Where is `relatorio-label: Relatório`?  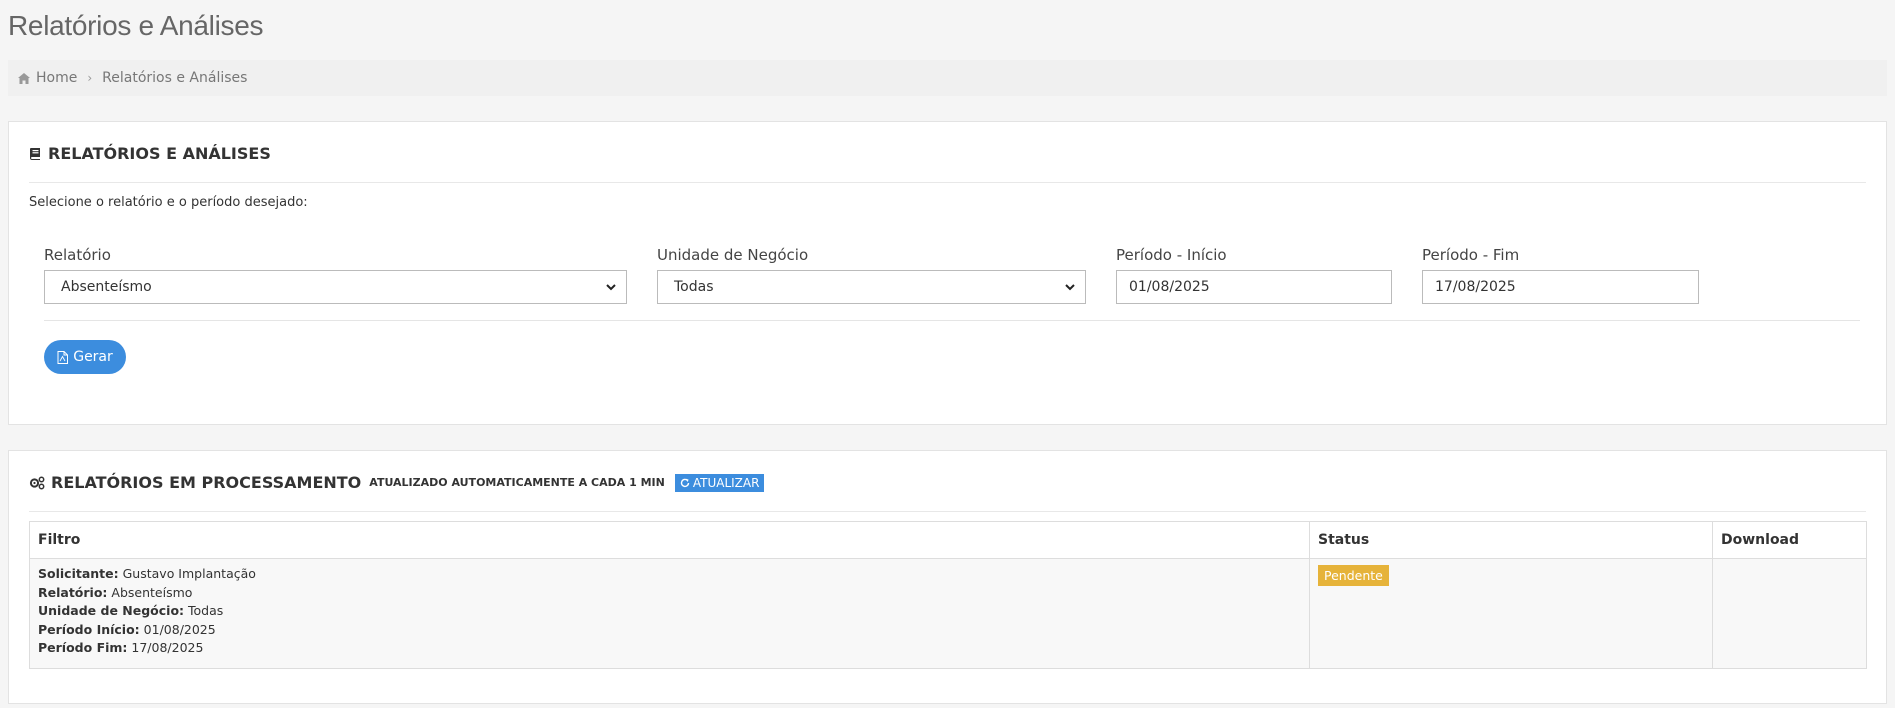
relatorio-label: Relatório is located at coordinates (77, 255).